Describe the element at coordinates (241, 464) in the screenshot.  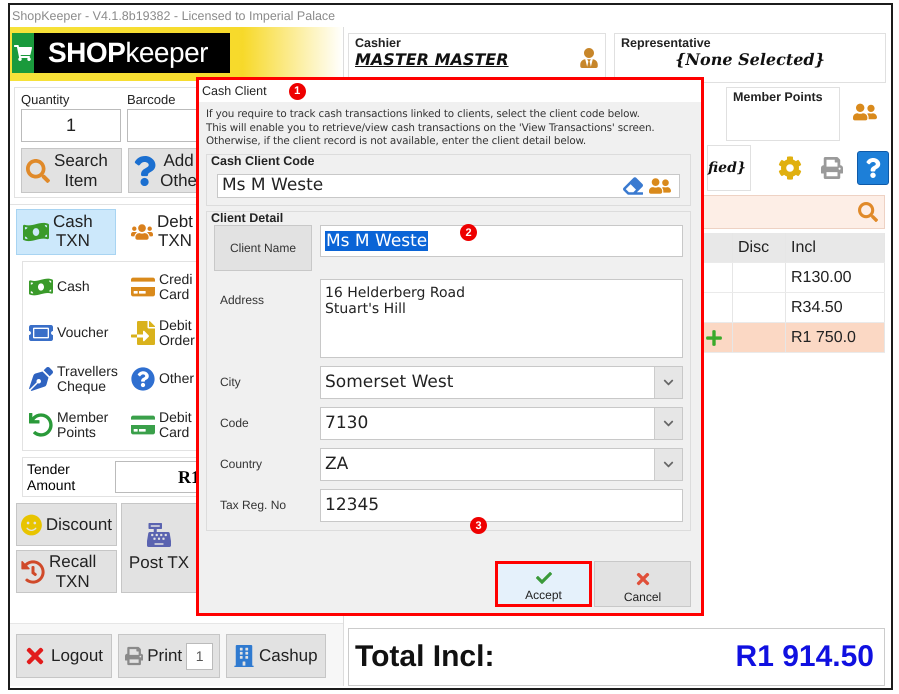
I see `field-label: Country` at that location.